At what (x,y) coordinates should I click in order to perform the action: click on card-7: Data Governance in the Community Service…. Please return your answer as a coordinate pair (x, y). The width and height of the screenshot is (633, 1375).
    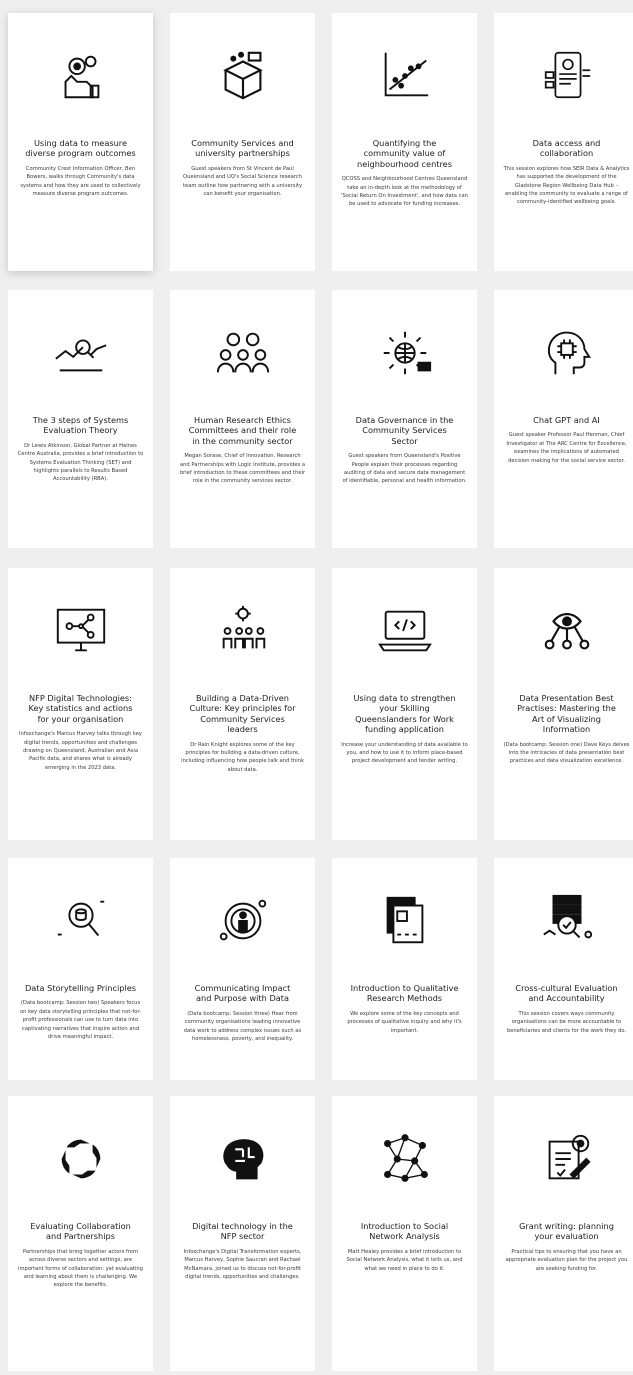
    Looking at the image, I should click on (404, 419).